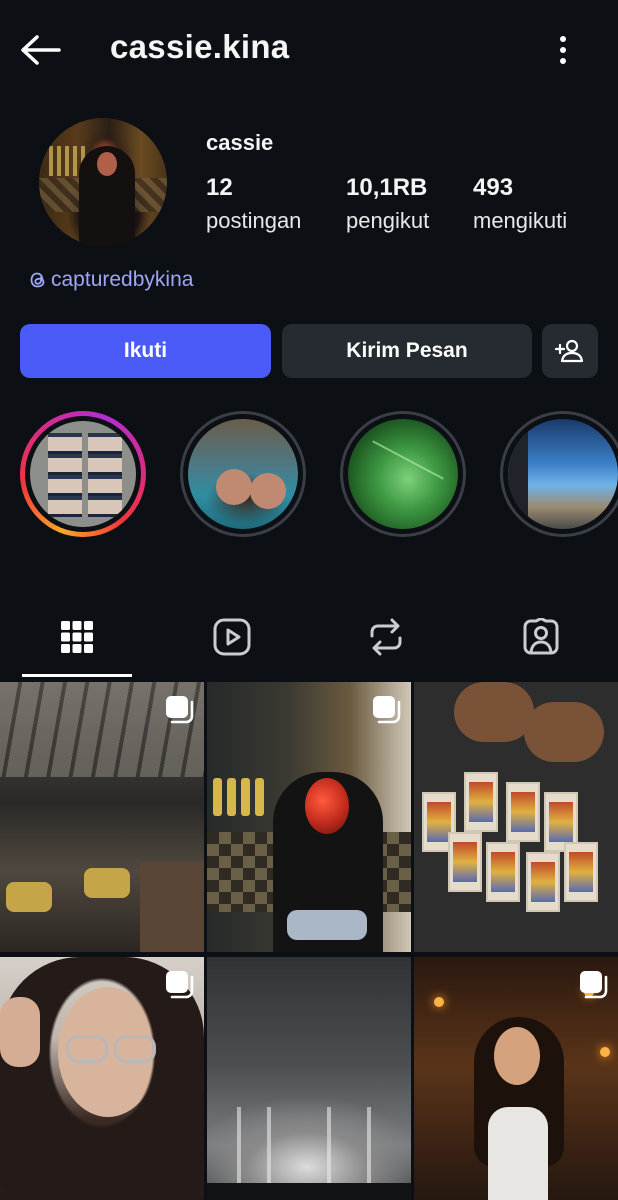 This screenshot has height=1200, width=618. Describe the element at coordinates (309, 50) in the screenshot. I see `profile-header: cassie.kina` at that location.